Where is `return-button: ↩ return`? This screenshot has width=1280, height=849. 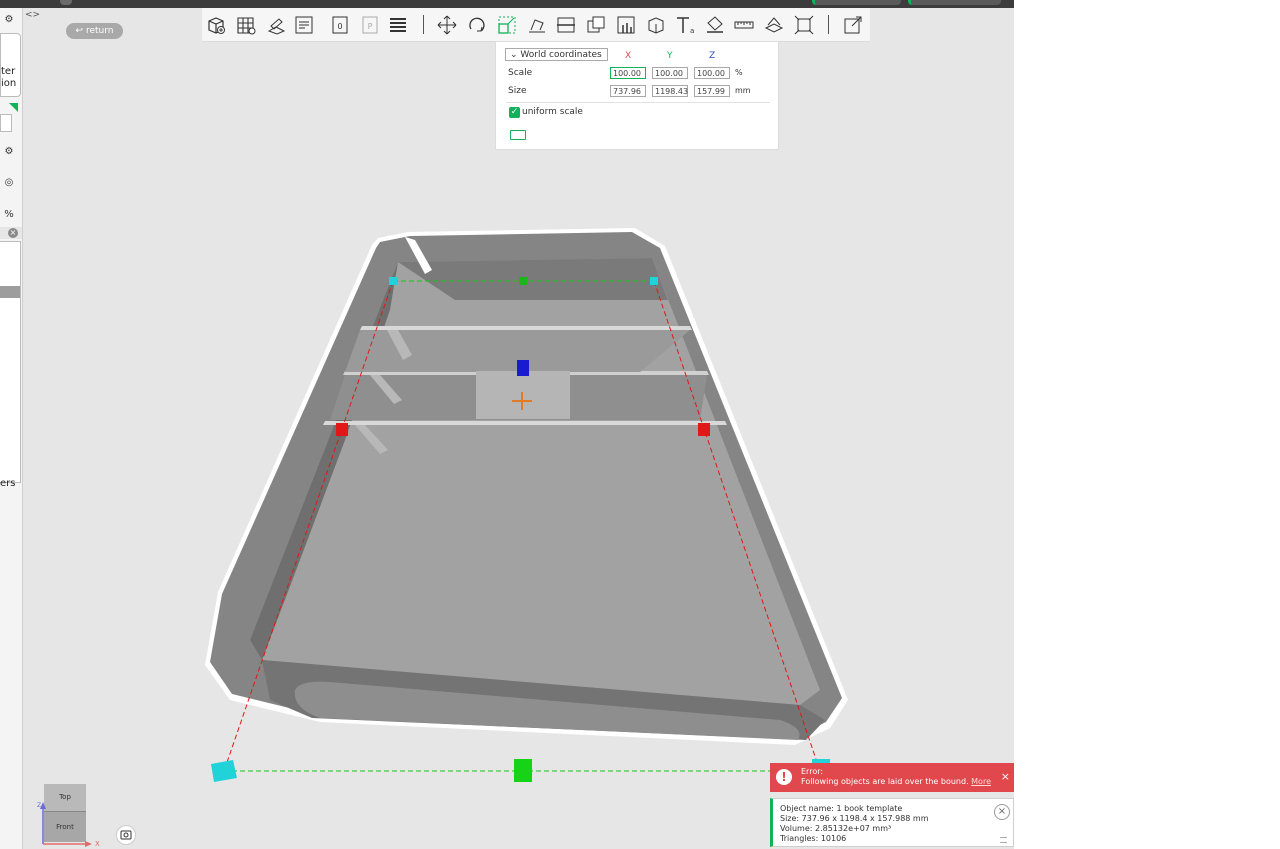 return-button: ↩ return is located at coordinates (94, 31).